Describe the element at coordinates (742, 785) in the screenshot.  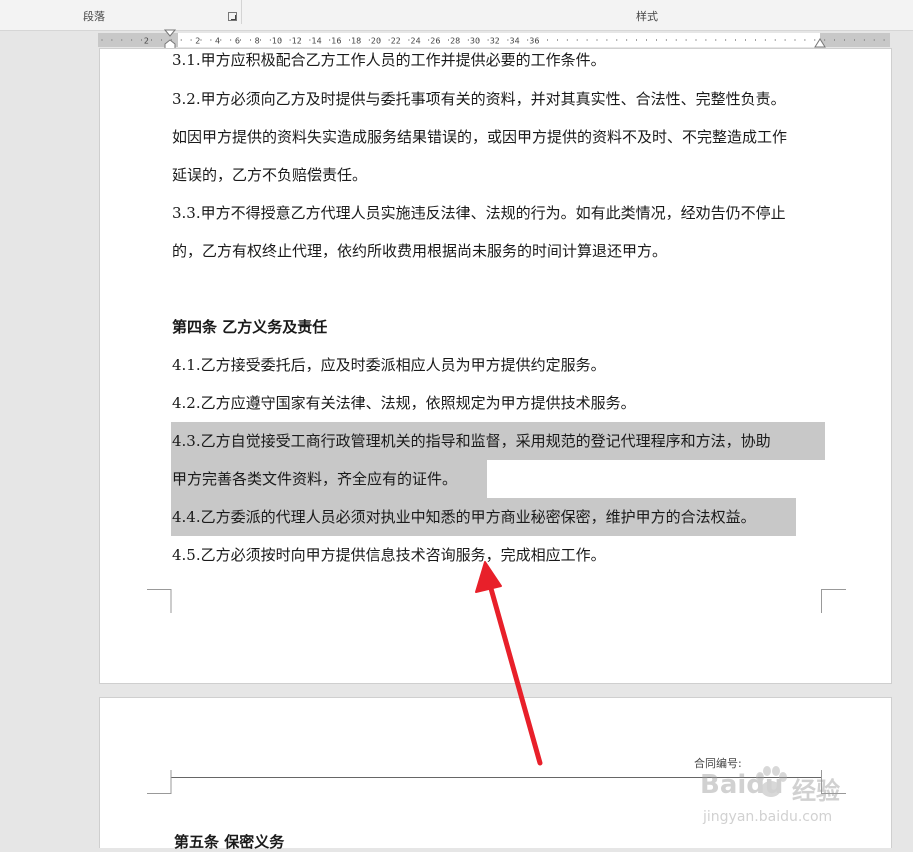
I see `watermark-brand: Baidu` at that location.